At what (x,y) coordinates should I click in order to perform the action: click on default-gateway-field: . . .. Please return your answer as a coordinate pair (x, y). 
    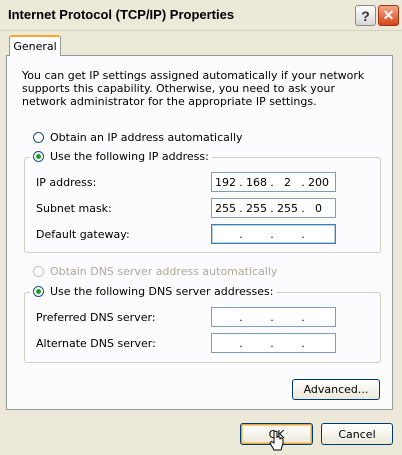
    Looking at the image, I should click on (273, 234).